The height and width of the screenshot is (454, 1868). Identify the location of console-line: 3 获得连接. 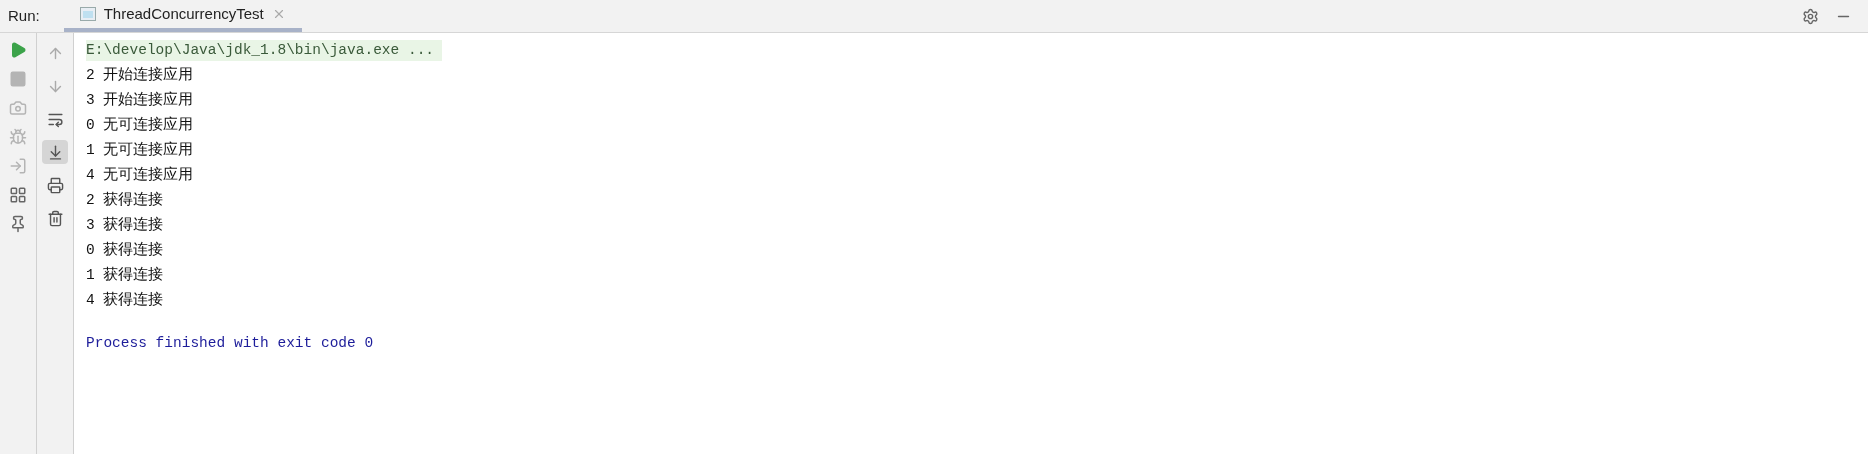
(125, 225).